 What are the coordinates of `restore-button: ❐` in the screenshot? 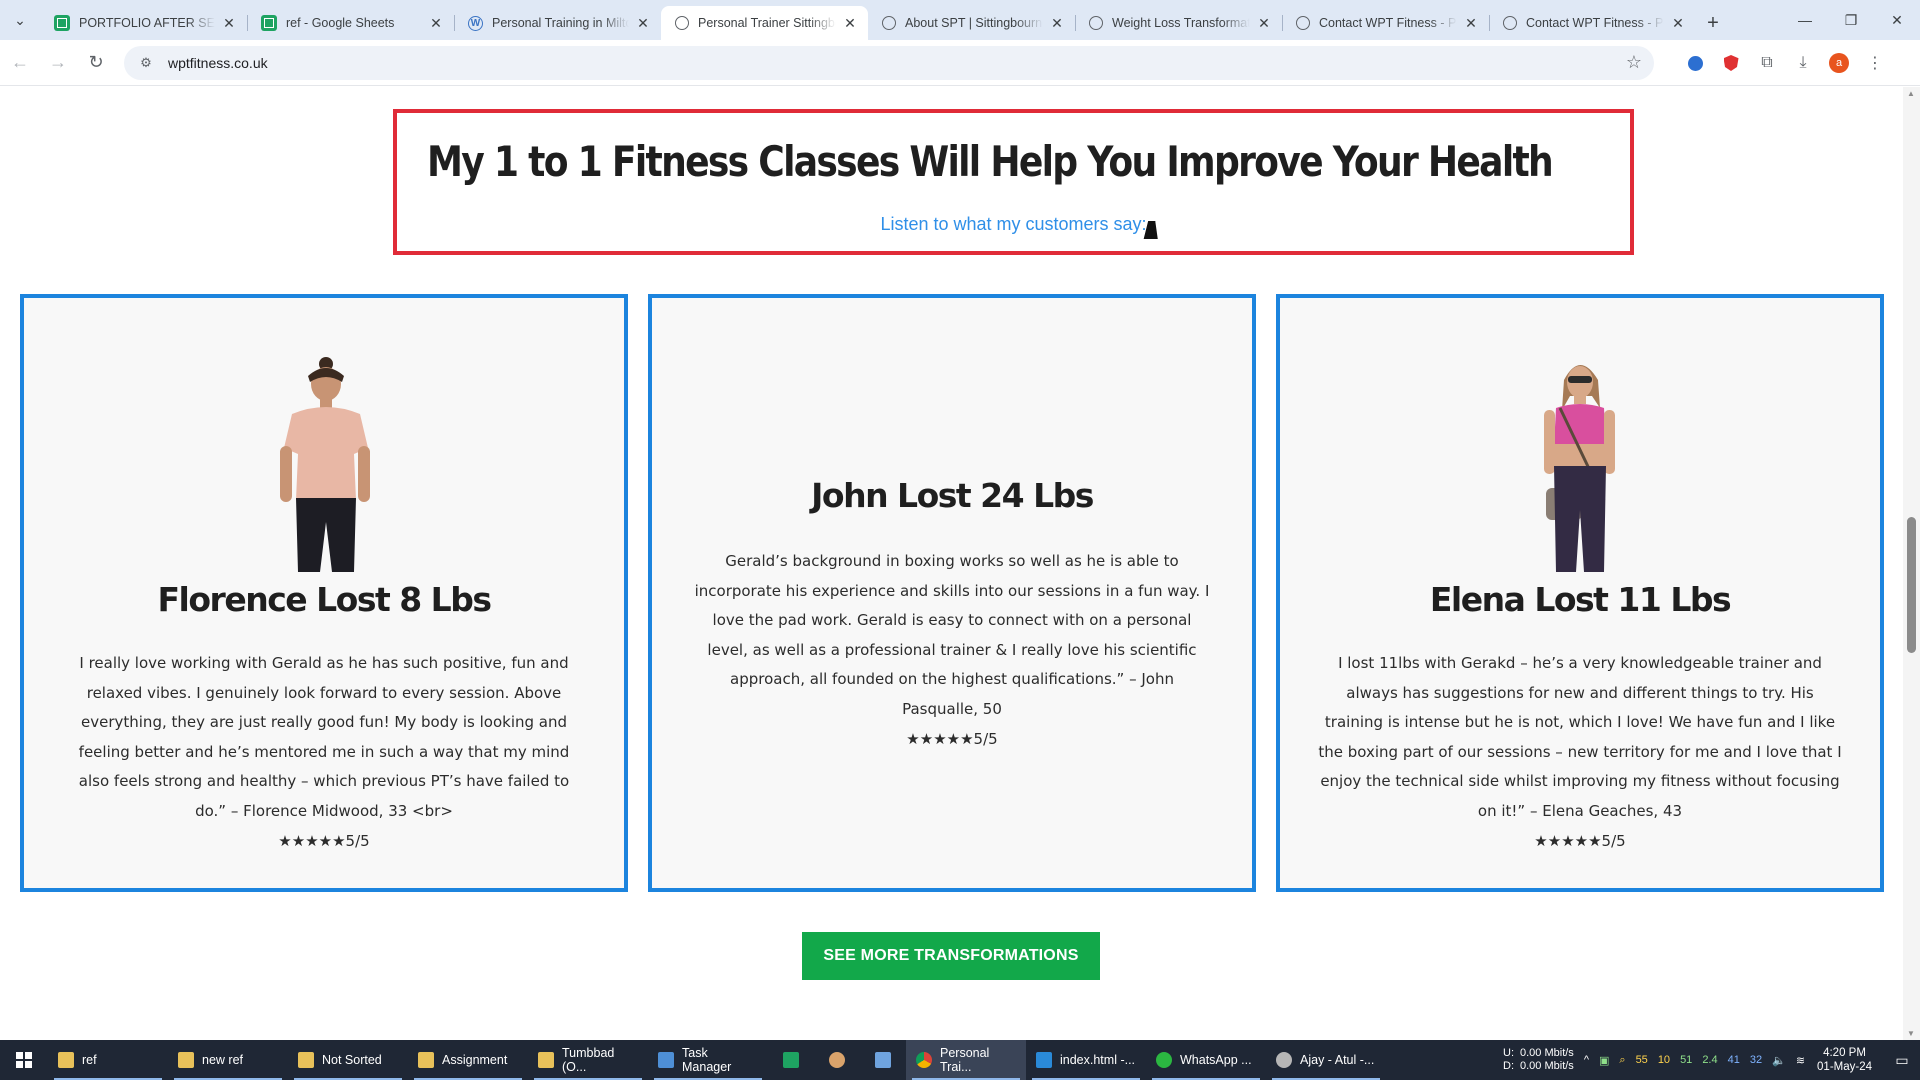 It's located at (1851, 20).